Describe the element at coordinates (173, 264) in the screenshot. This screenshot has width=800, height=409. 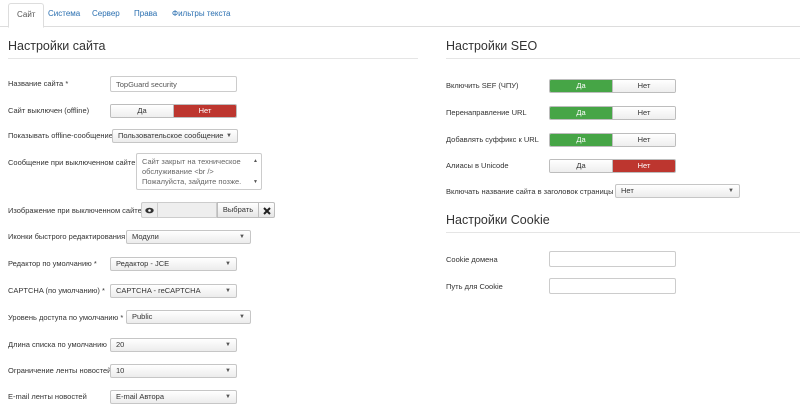
I see `default-editor-select: Редактор - JCE ▼` at that location.